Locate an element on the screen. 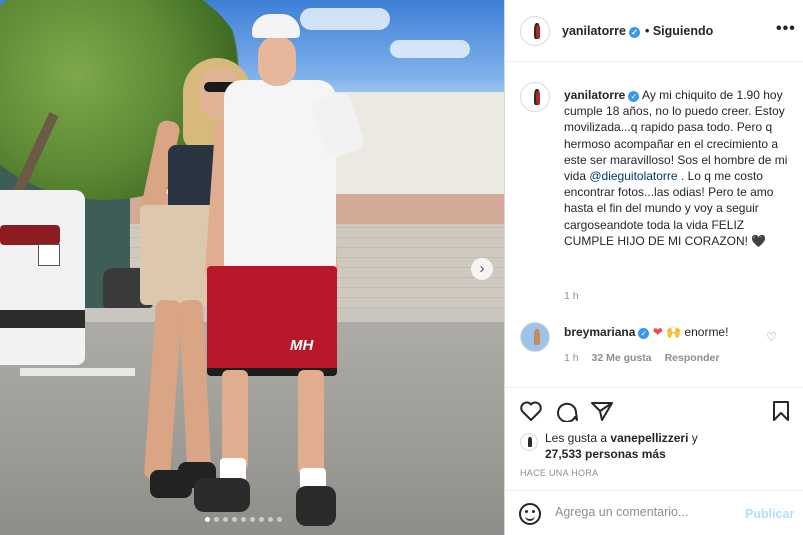 The image size is (803, 535). photo-white-car is located at coordinates (42, 277).